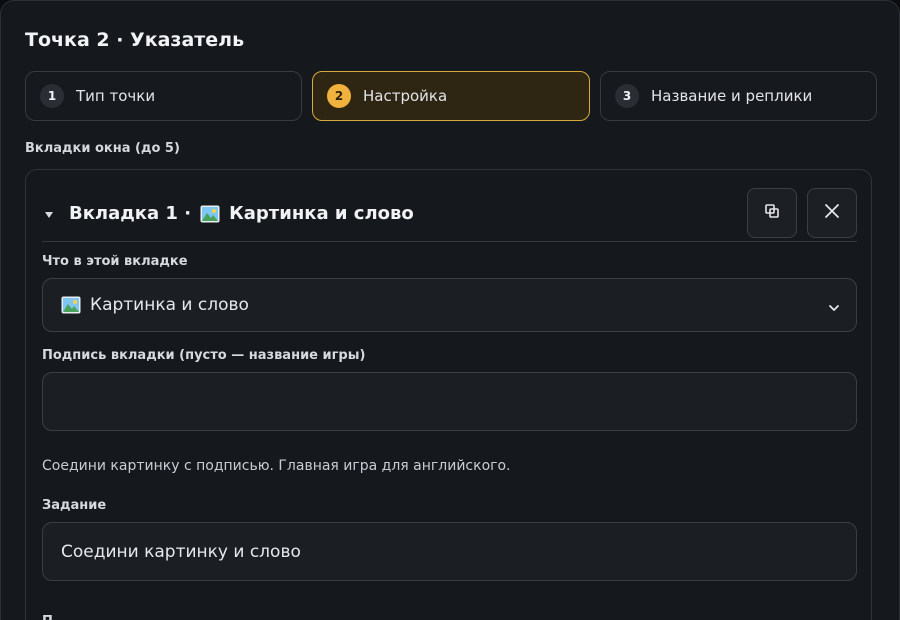  Describe the element at coordinates (47, 617) in the screenshot. I see `next-field-label: П` at that location.